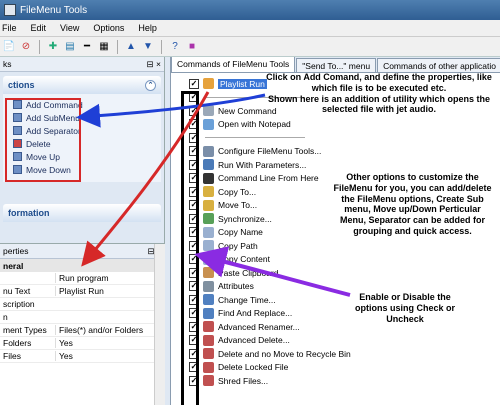 The height and width of the screenshot is (405, 500). Describe the element at coordinates (175, 47) in the screenshot. I see `help-icon: ?` at that location.